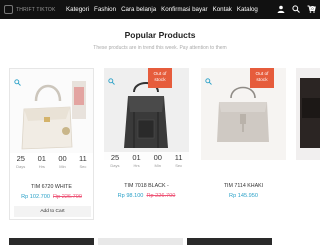 The height and width of the screenshot is (245, 320). I want to click on cart-icon: 0, so click(311, 8).